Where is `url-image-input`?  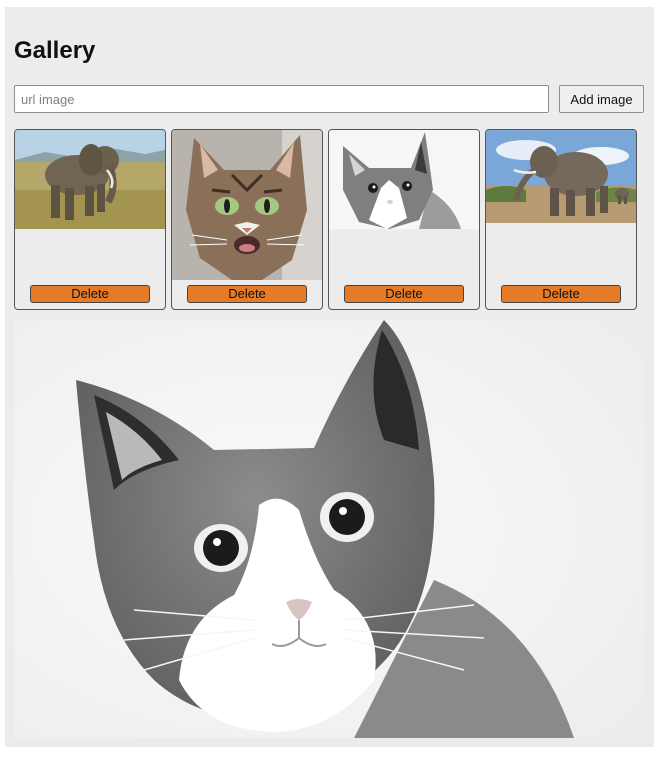 url-image-input is located at coordinates (281, 99).